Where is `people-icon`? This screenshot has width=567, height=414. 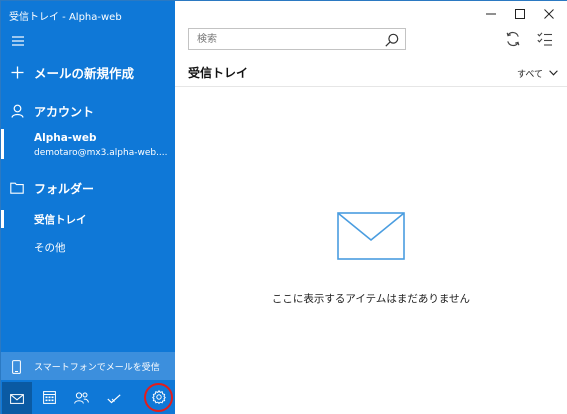 people-icon is located at coordinates (81, 398).